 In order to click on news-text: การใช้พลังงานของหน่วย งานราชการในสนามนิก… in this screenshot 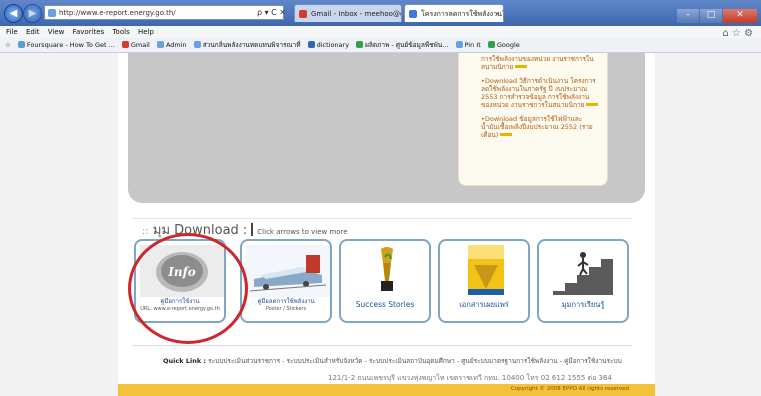, I will do `click(537, 63)`.